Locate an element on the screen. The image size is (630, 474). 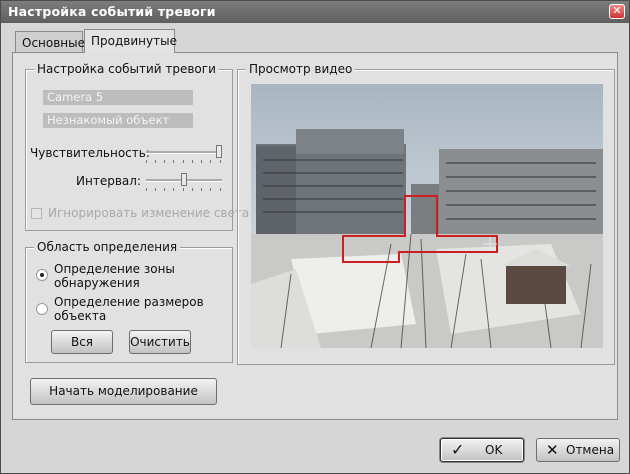
object-size-label-2: объекта is located at coordinates (80, 316).